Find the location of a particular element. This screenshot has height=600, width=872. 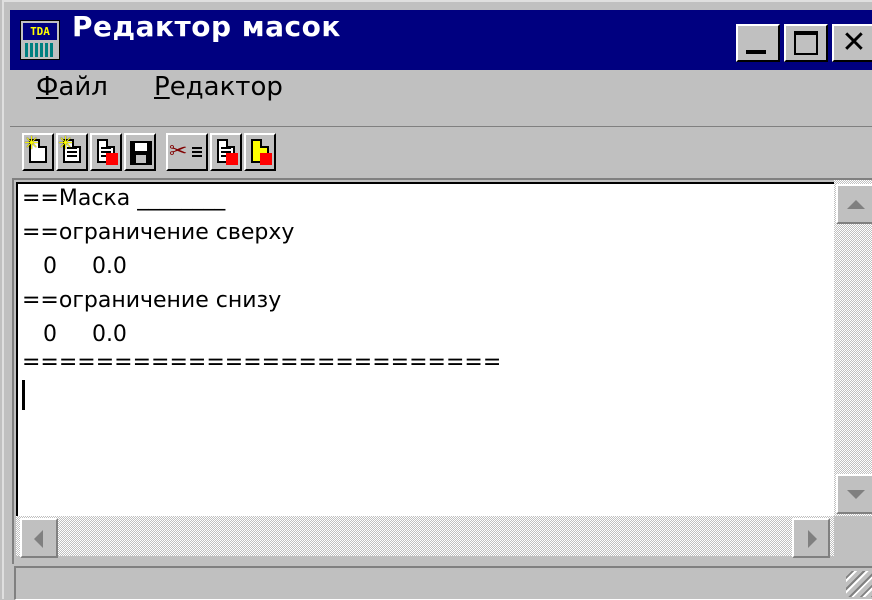

maximize-icon is located at coordinates (806, 43).